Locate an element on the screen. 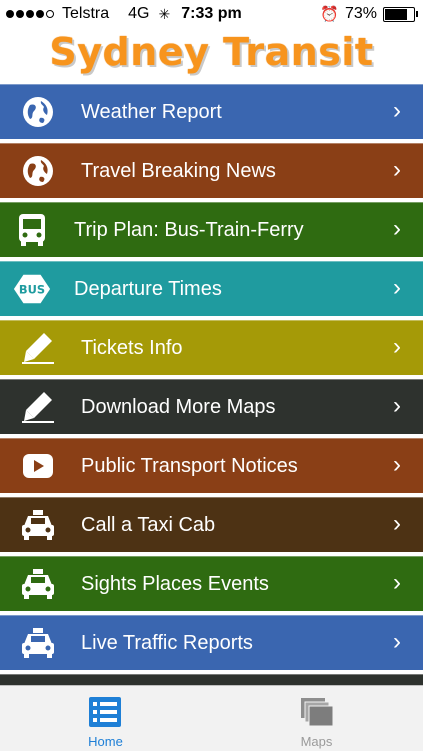  tab-maps: Maps is located at coordinates (316, 718).